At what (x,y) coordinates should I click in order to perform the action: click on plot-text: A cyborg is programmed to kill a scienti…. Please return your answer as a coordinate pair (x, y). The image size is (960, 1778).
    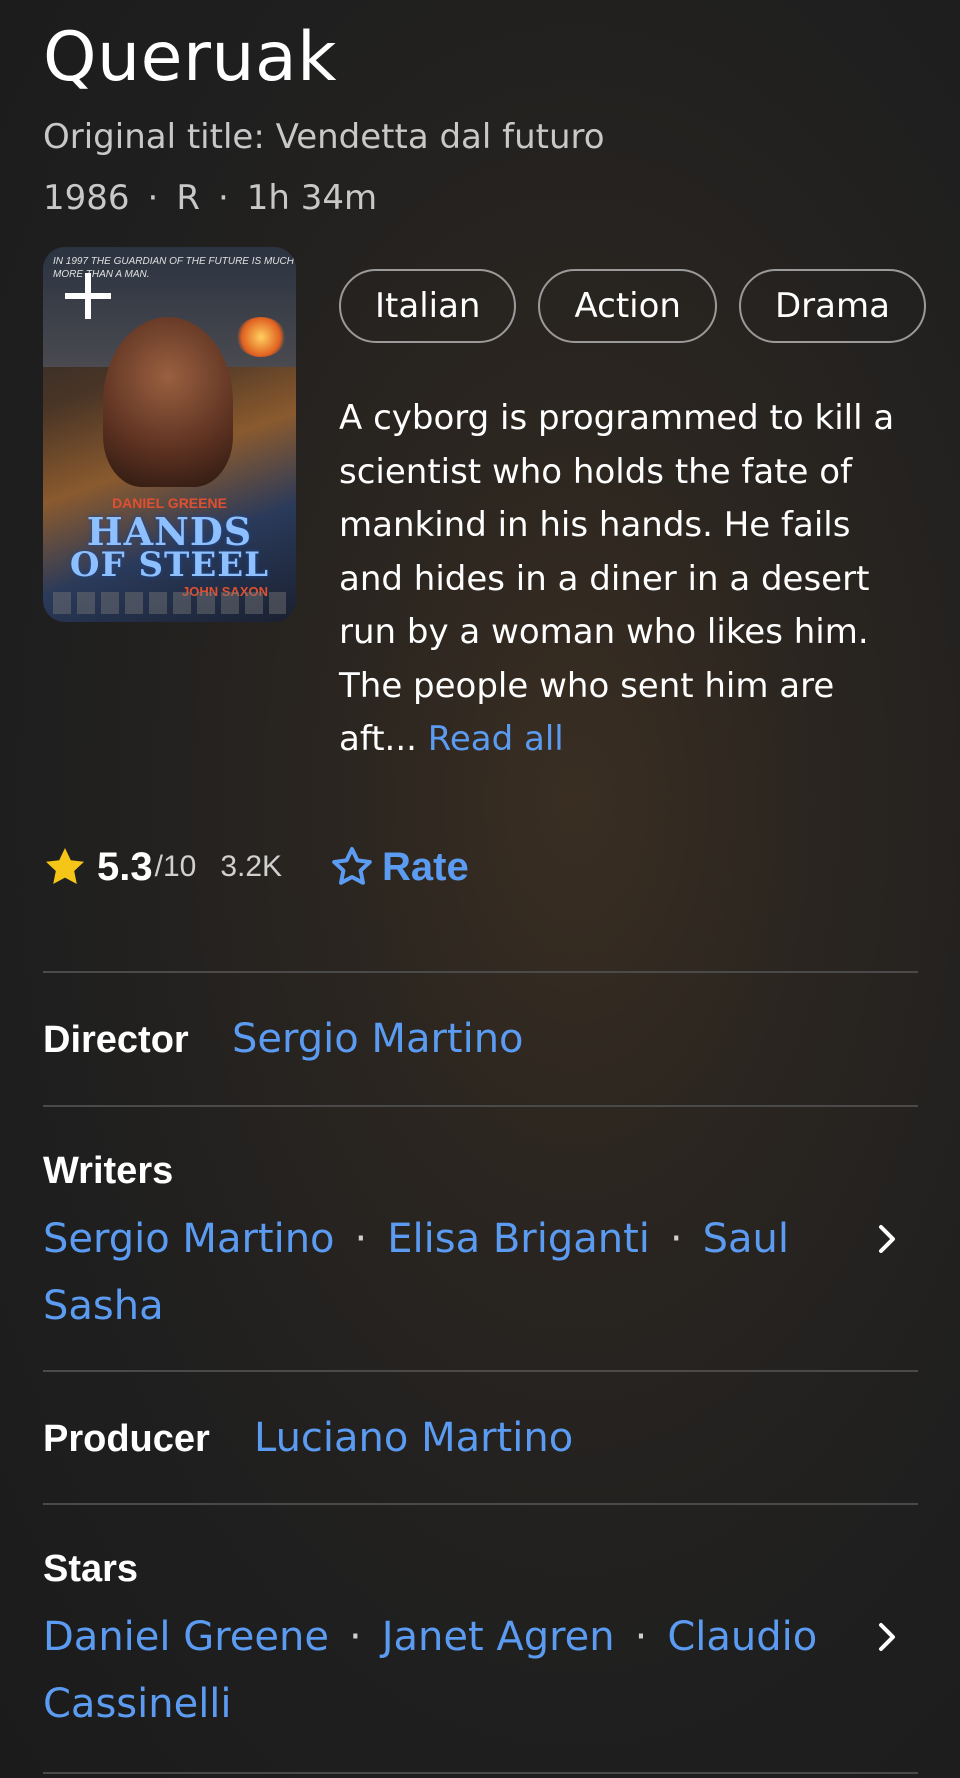
    Looking at the image, I should click on (617, 578).